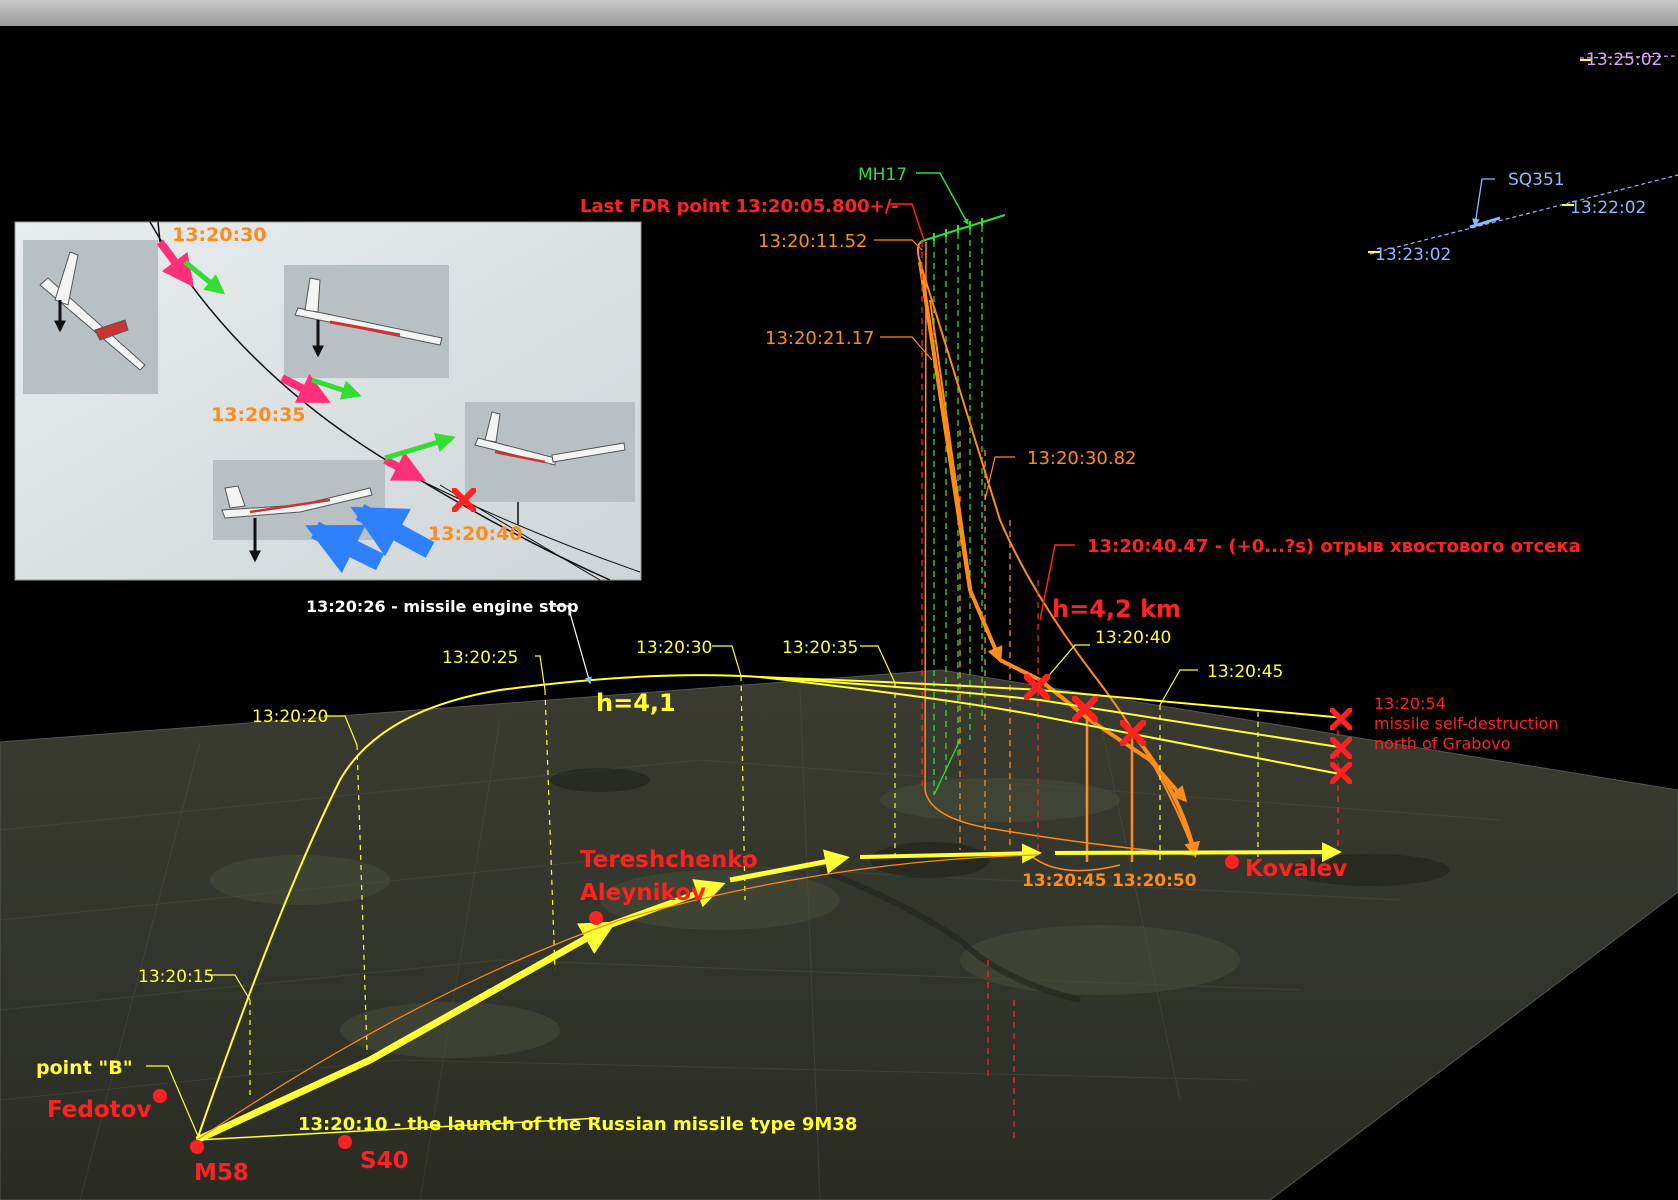  I want to click on missile-altitude-label: h=4,1, so click(636, 703).